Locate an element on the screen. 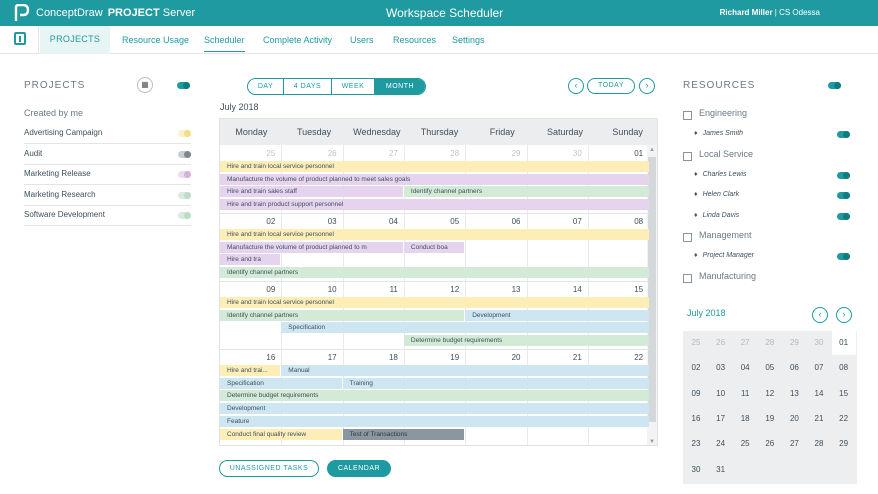 This screenshot has height=494, width=878. day-number: 11 is located at coordinates (388, 289).